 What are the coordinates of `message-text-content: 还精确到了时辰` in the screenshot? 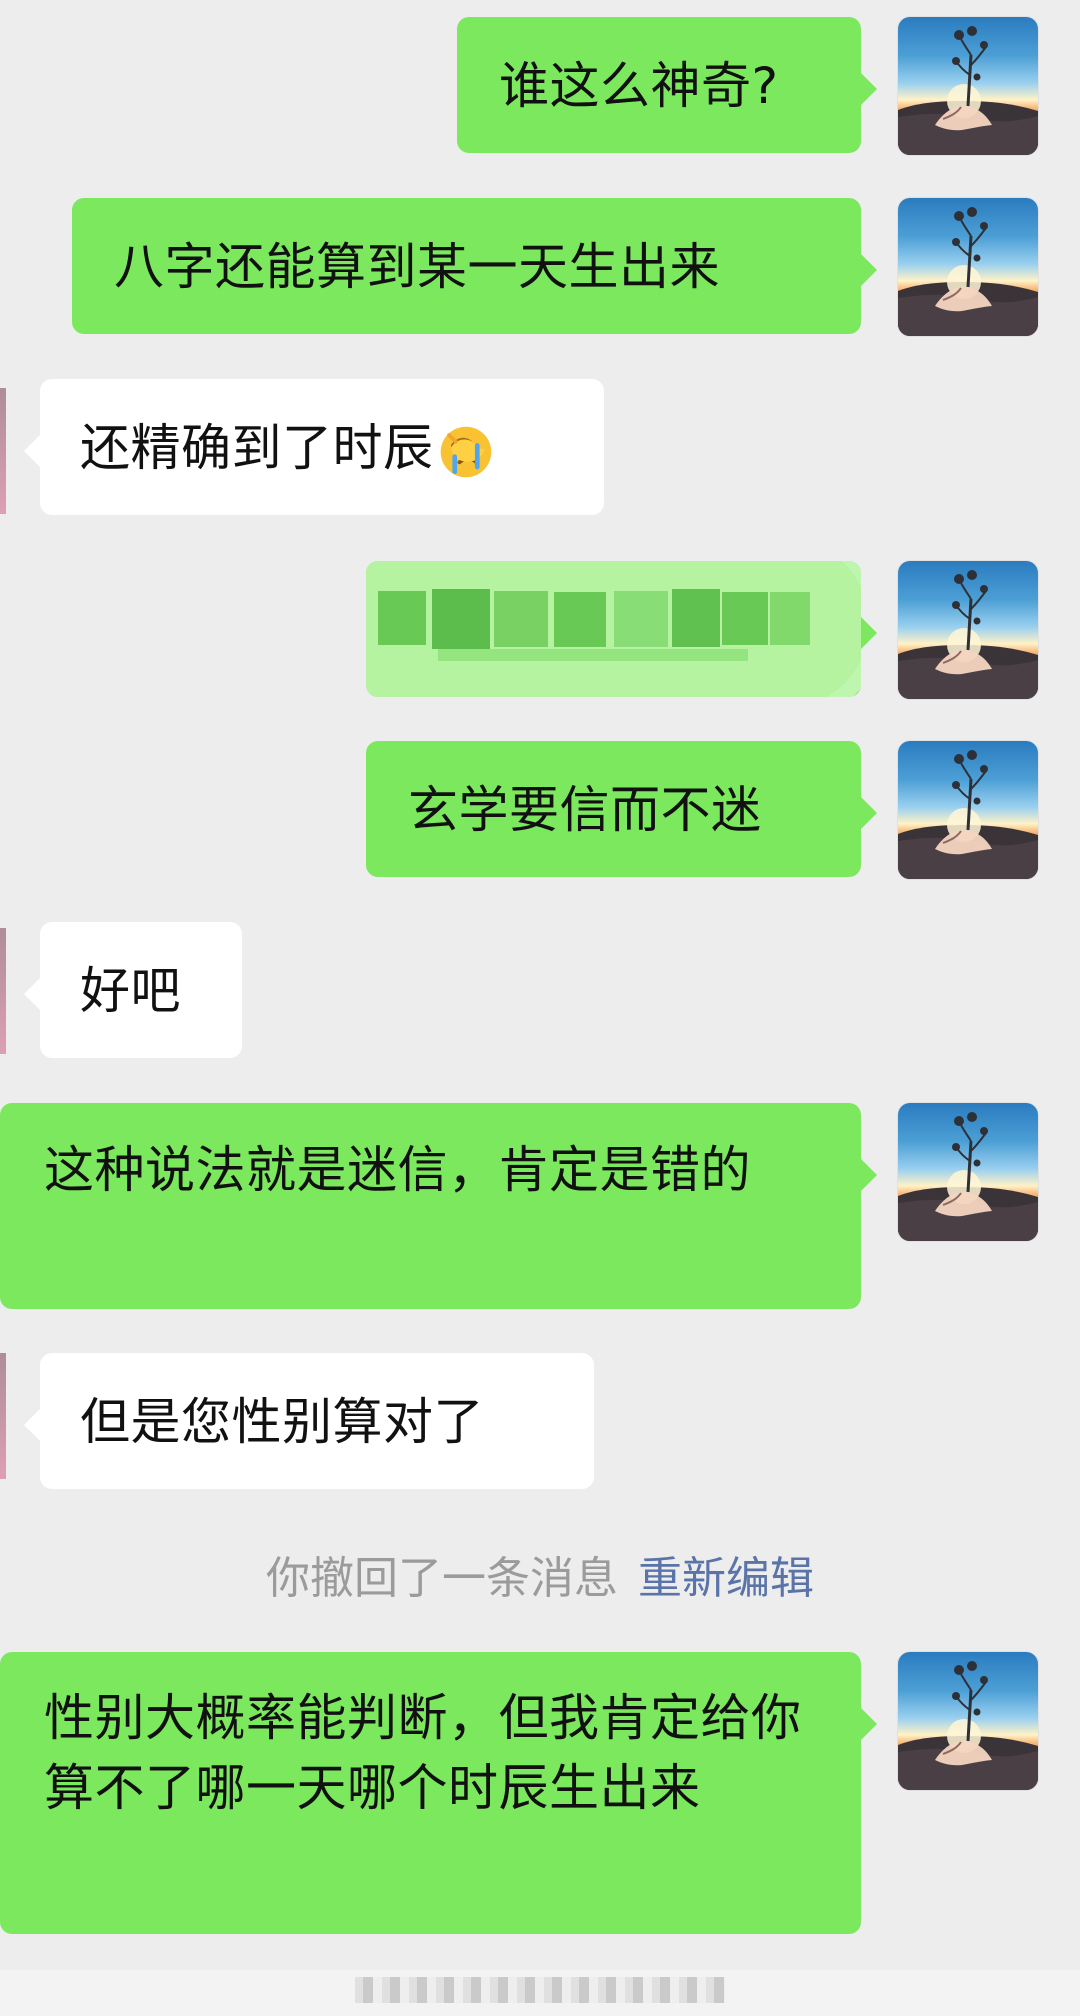 It's located at (257, 448).